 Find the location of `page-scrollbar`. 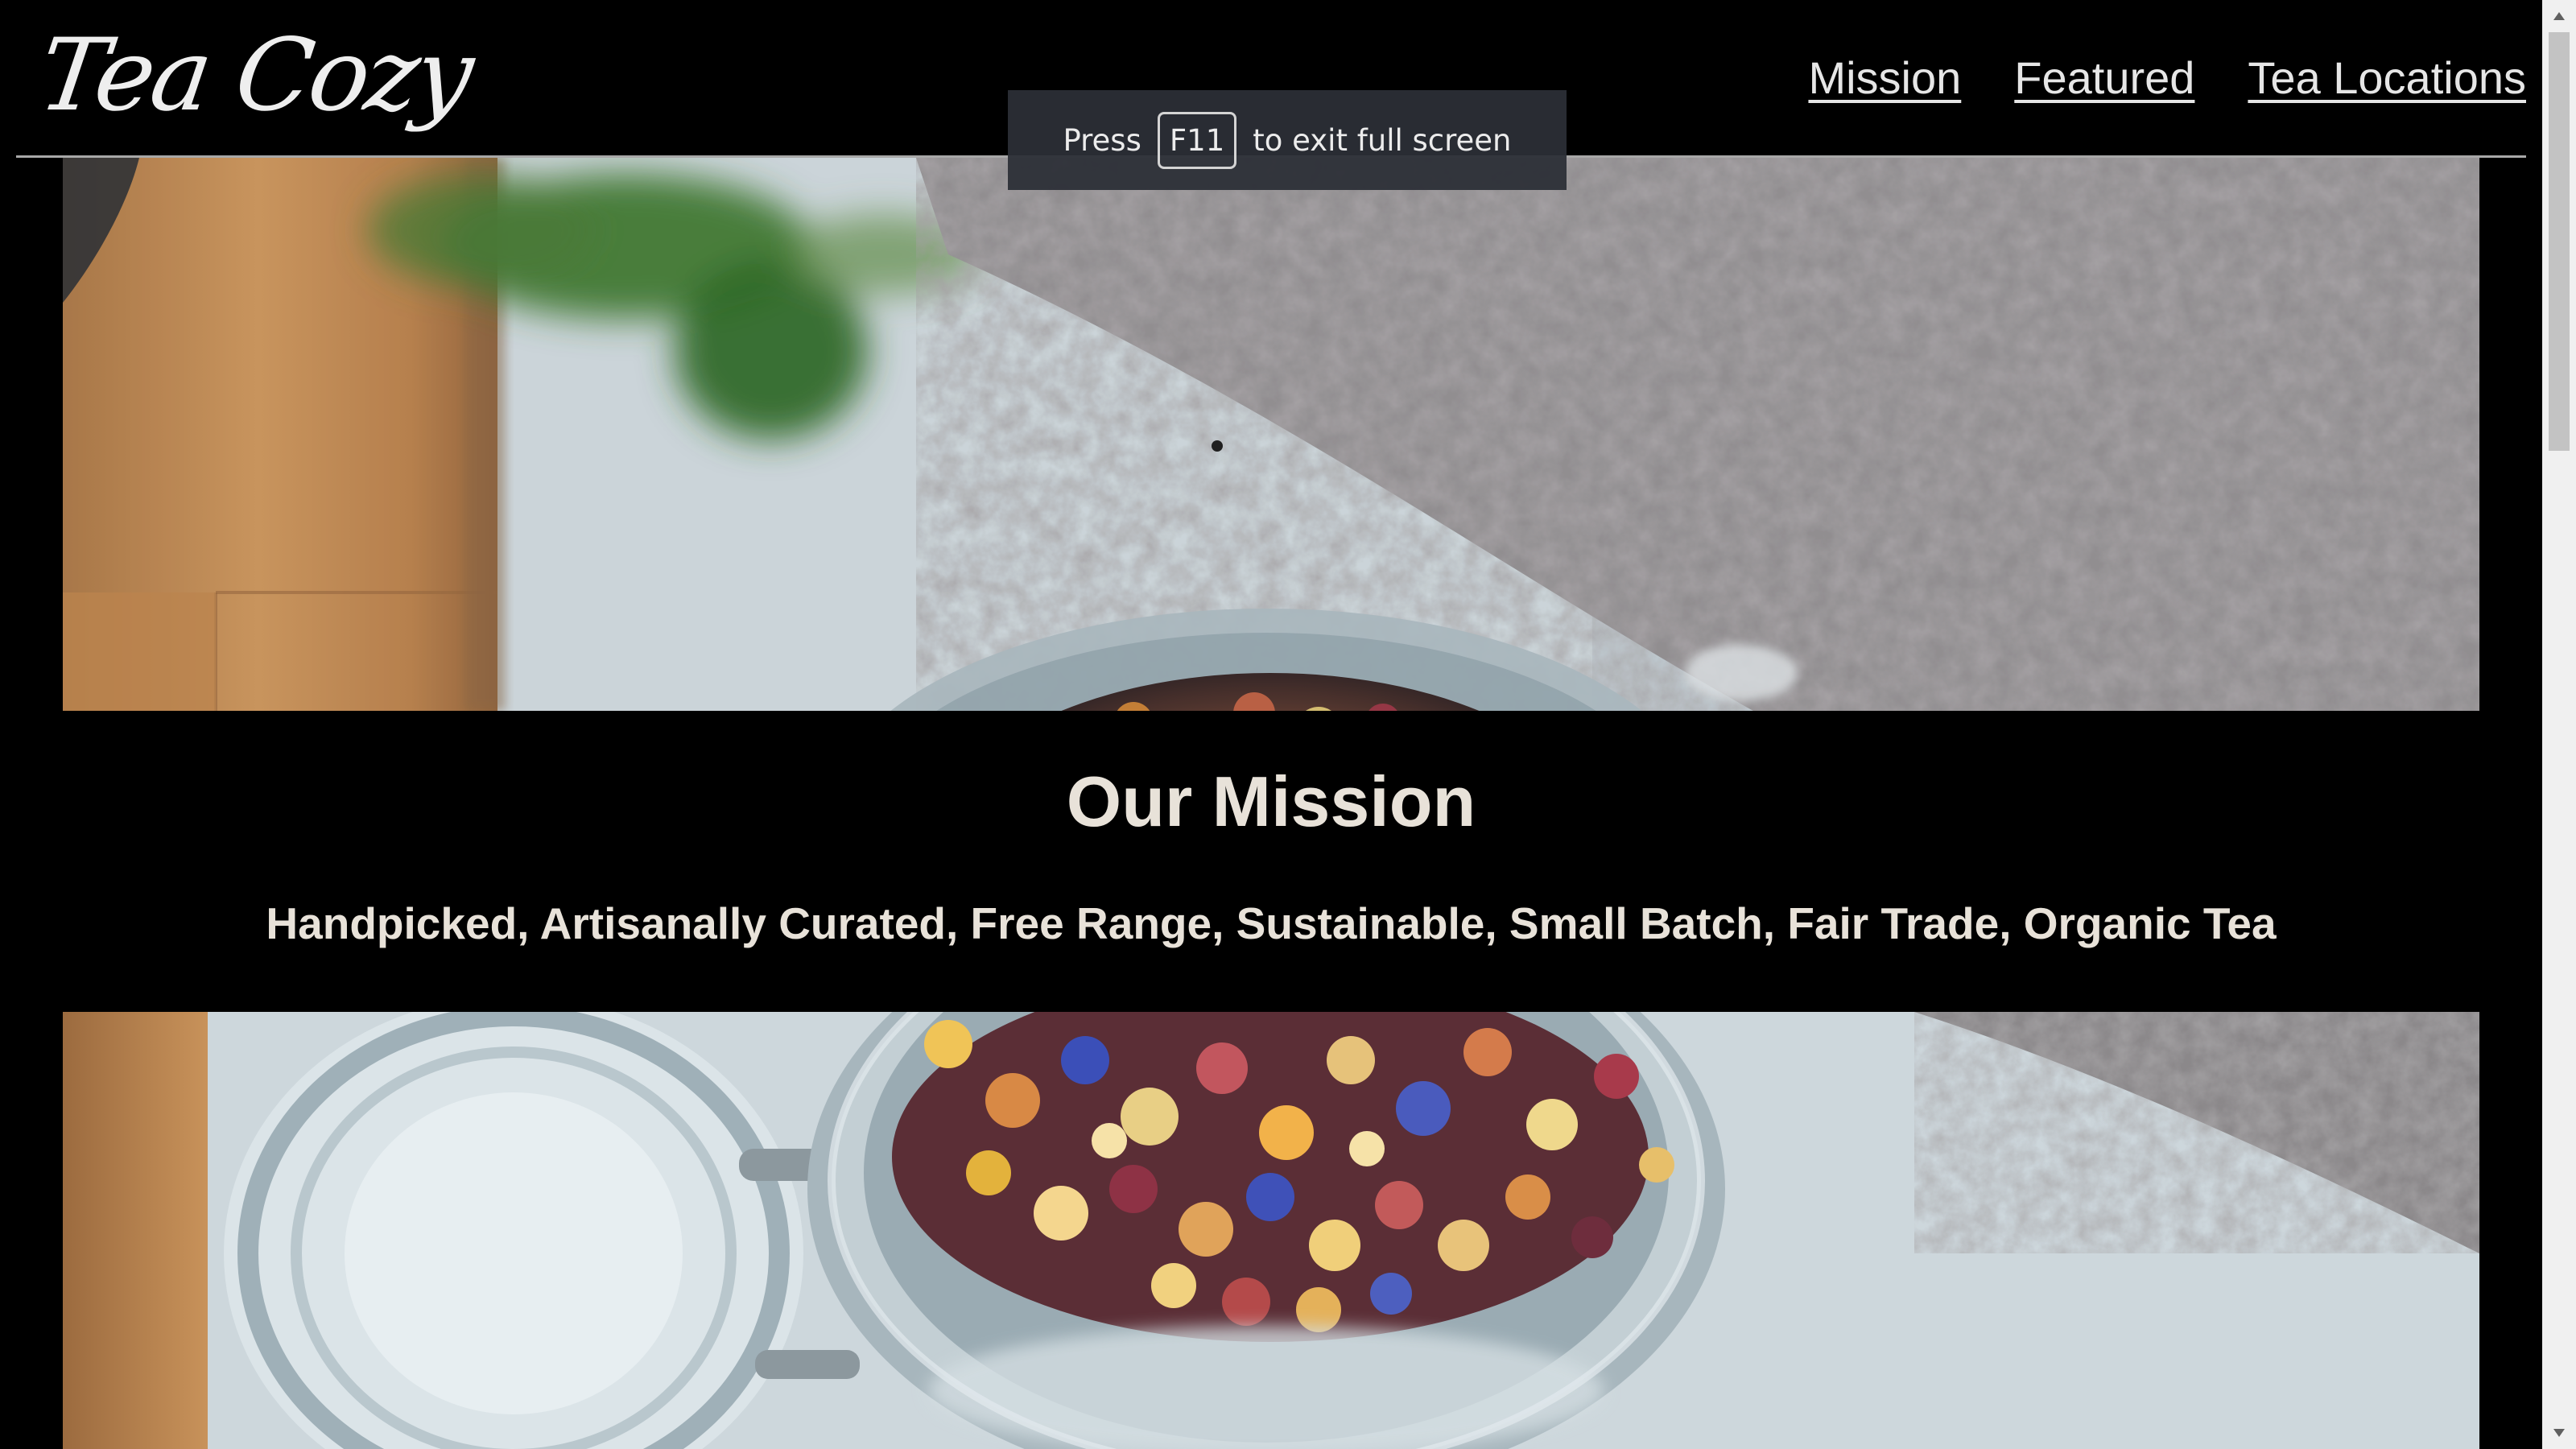

page-scrollbar is located at coordinates (2559, 724).